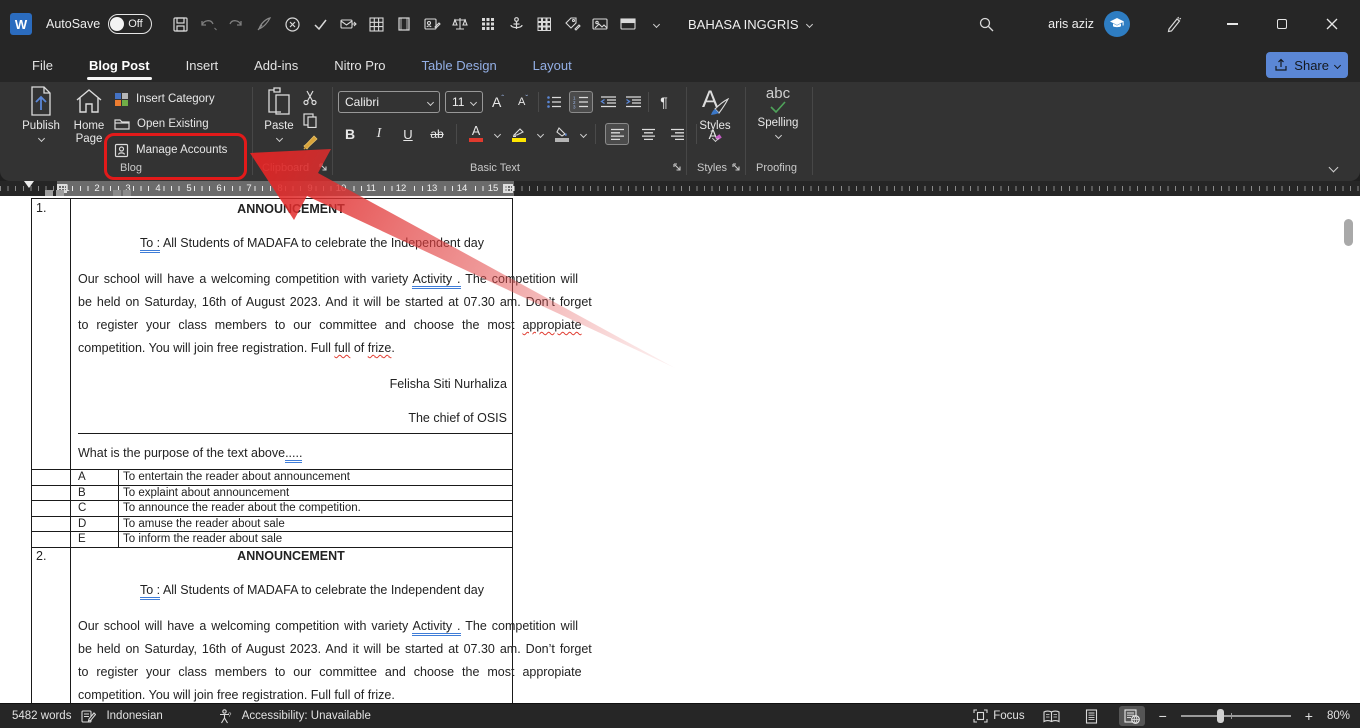  I want to click on cut-button, so click(310, 98).